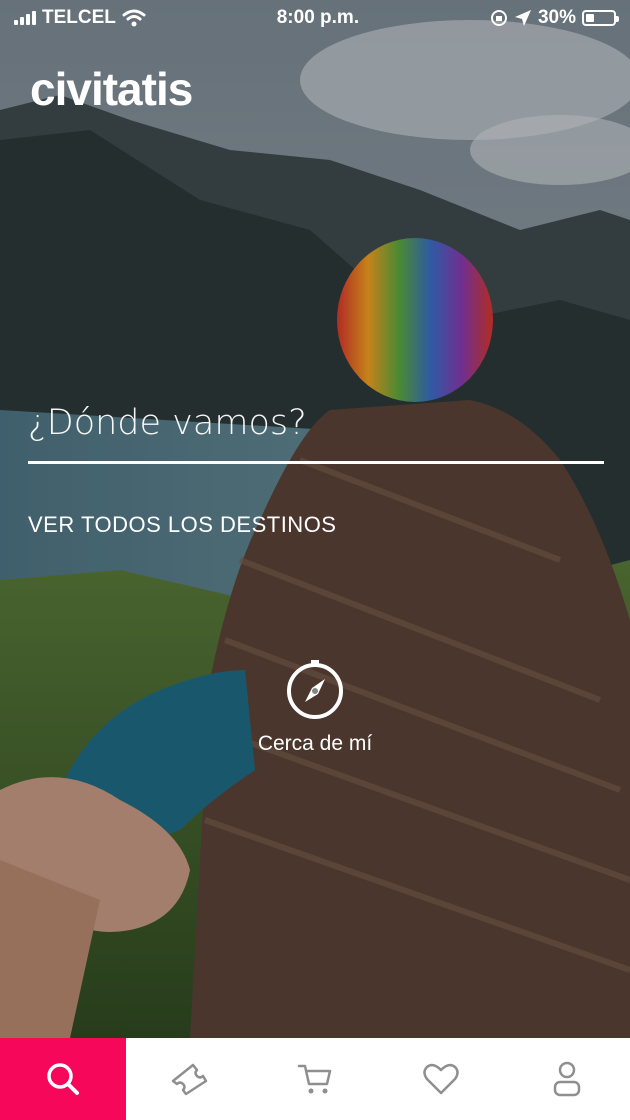  I want to click on tab-search, so click(63, 1079).